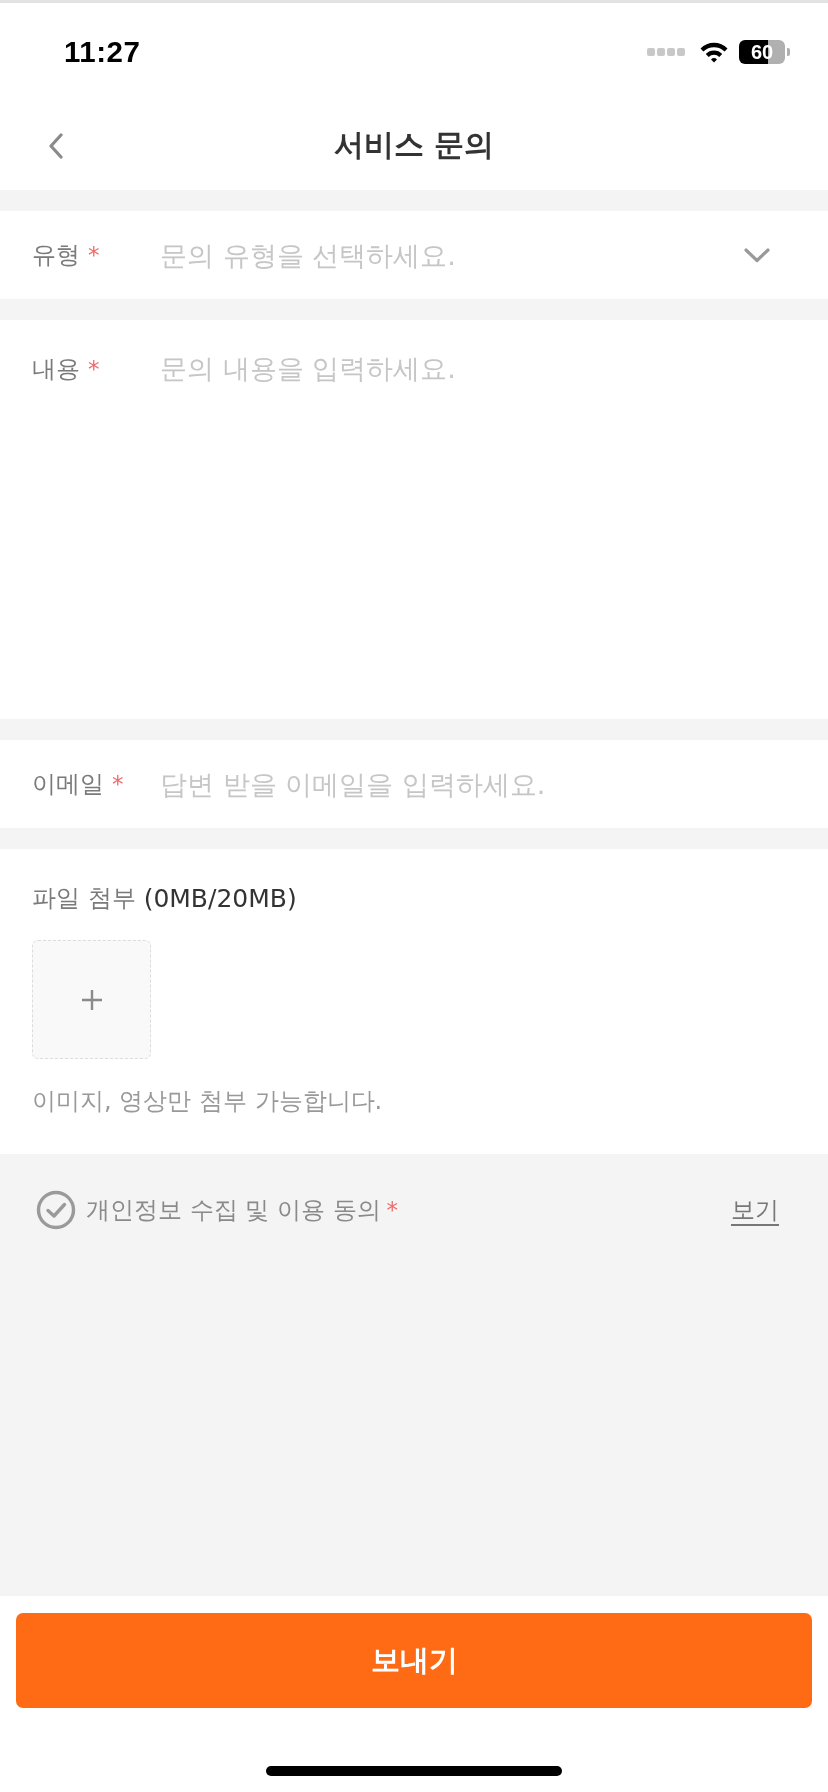 The height and width of the screenshot is (1792, 828). What do you see at coordinates (414, 1660) in the screenshot?
I see `submit-button: 보내기` at bounding box center [414, 1660].